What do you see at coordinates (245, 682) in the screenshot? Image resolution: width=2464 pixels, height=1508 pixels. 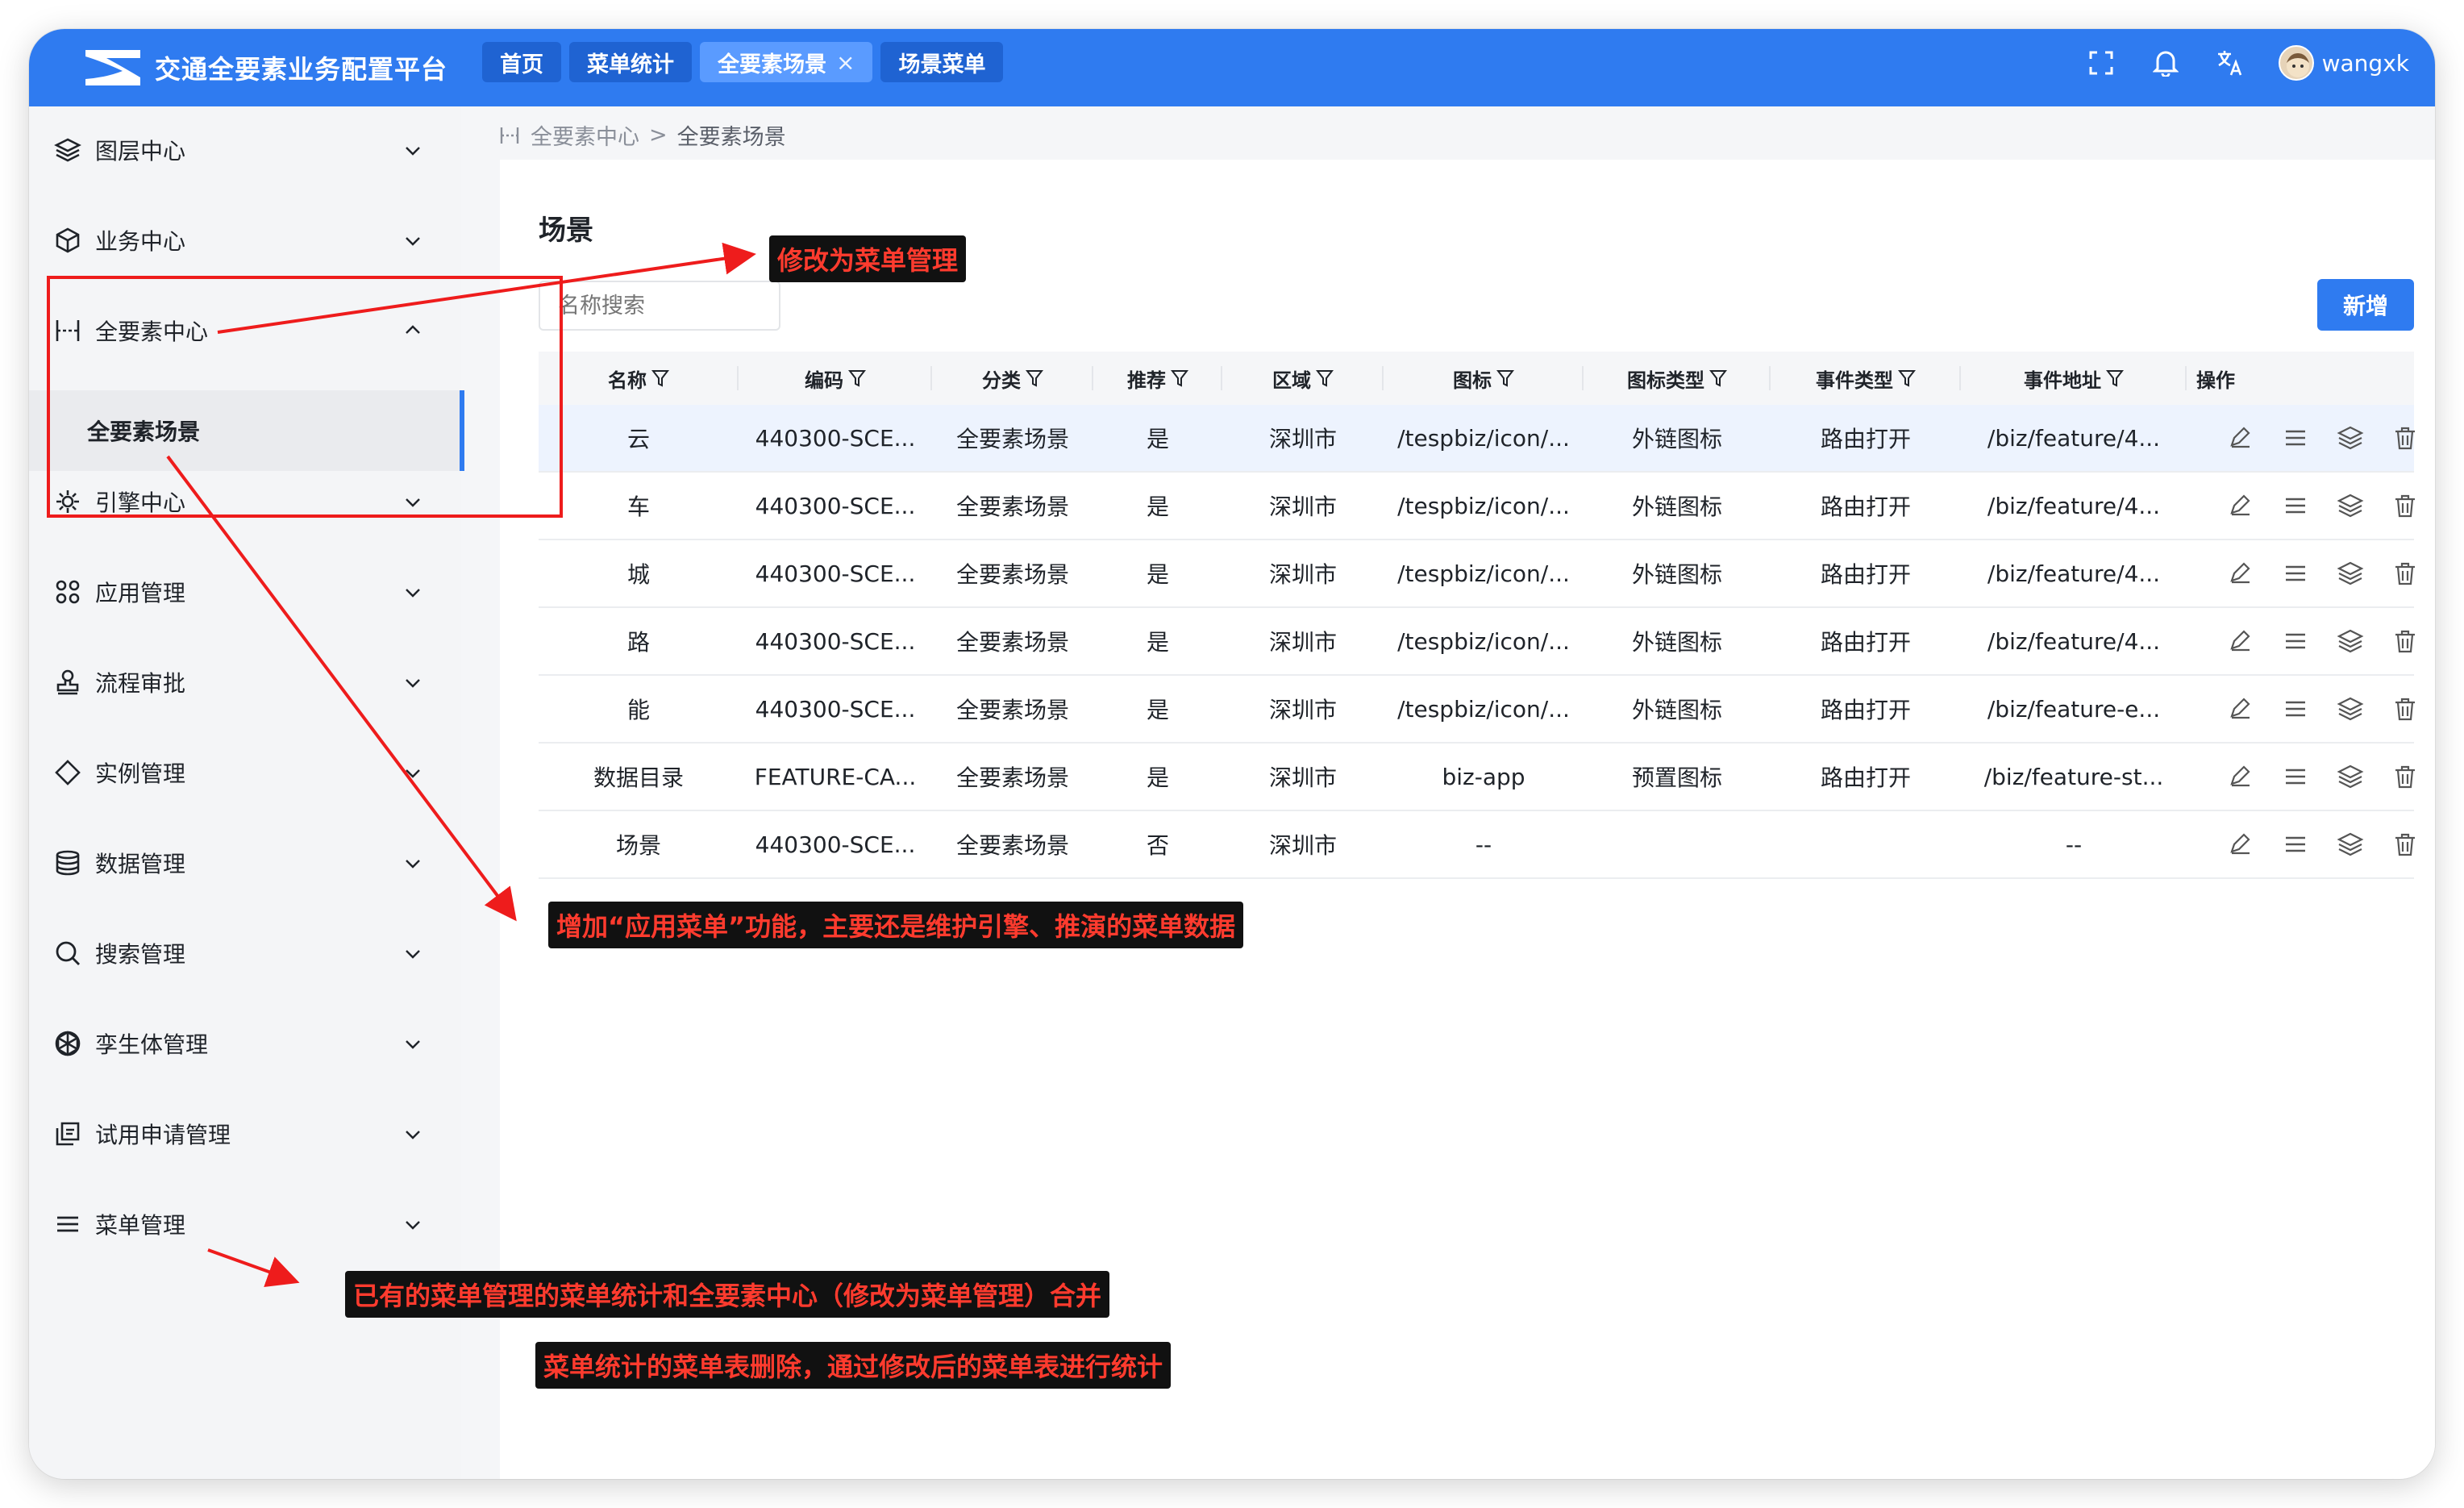 I see `sidebar-item-process-approval: 流程审批` at bounding box center [245, 682].